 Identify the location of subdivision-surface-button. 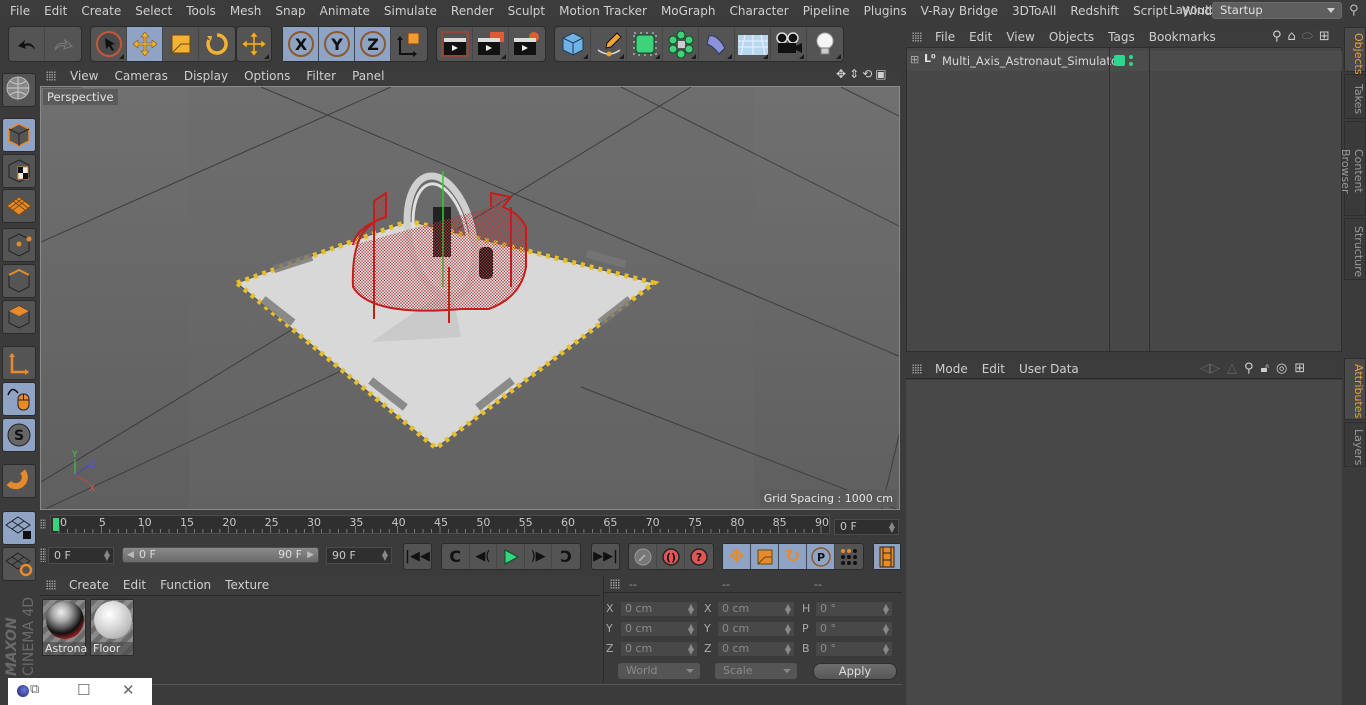
(645, 44).